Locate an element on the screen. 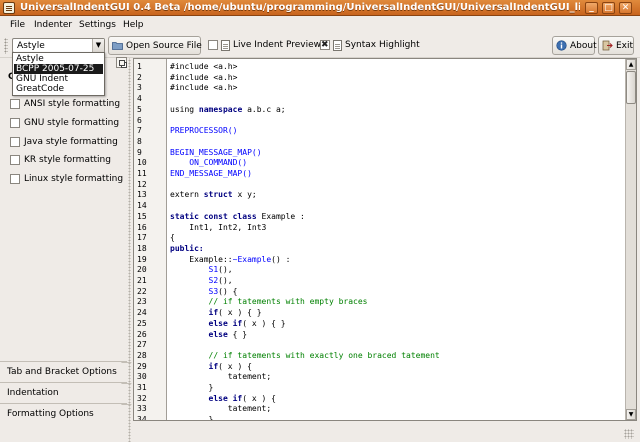  indenter-option-greatcode: GreatCode is located at coordinates (58, 89).